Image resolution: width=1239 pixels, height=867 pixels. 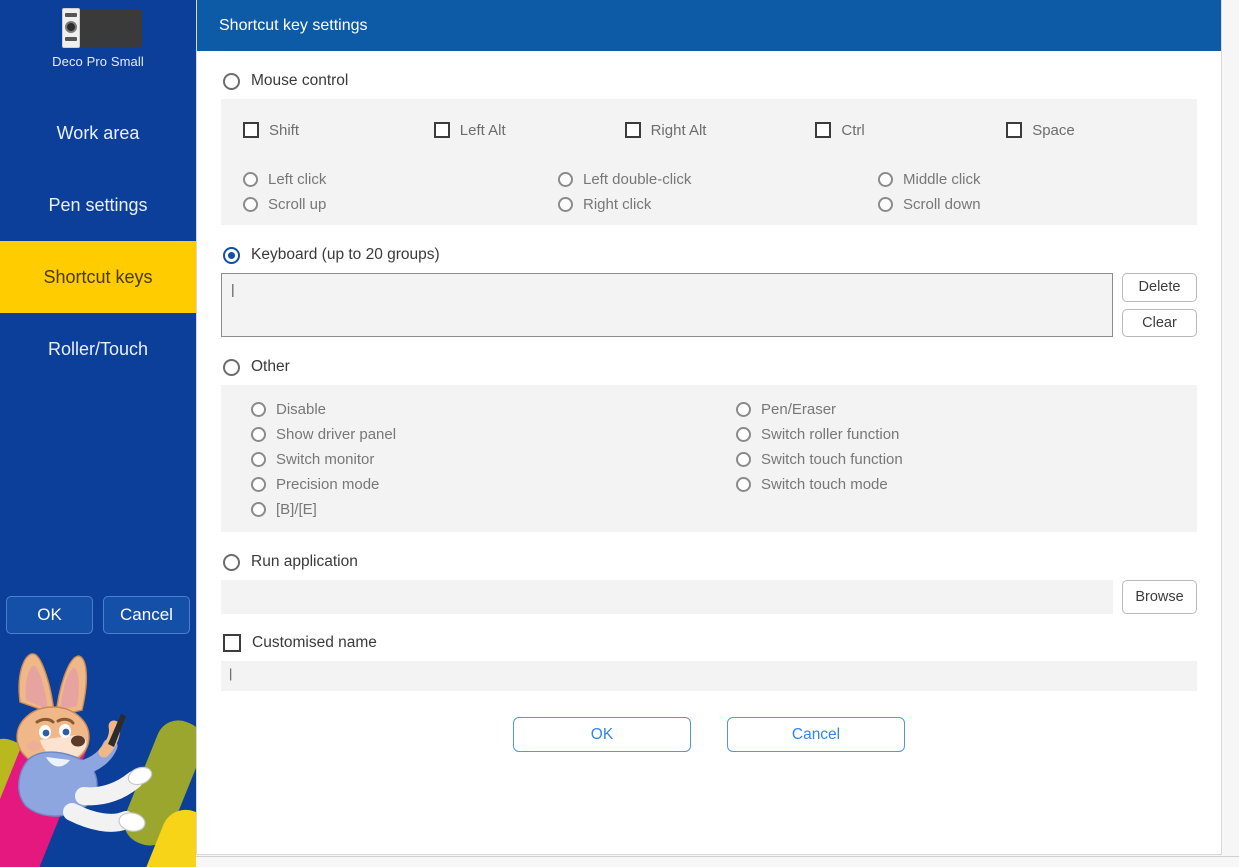 I want to click on other-option-precision-mode: Precision mode, so click(x=493, y=484).